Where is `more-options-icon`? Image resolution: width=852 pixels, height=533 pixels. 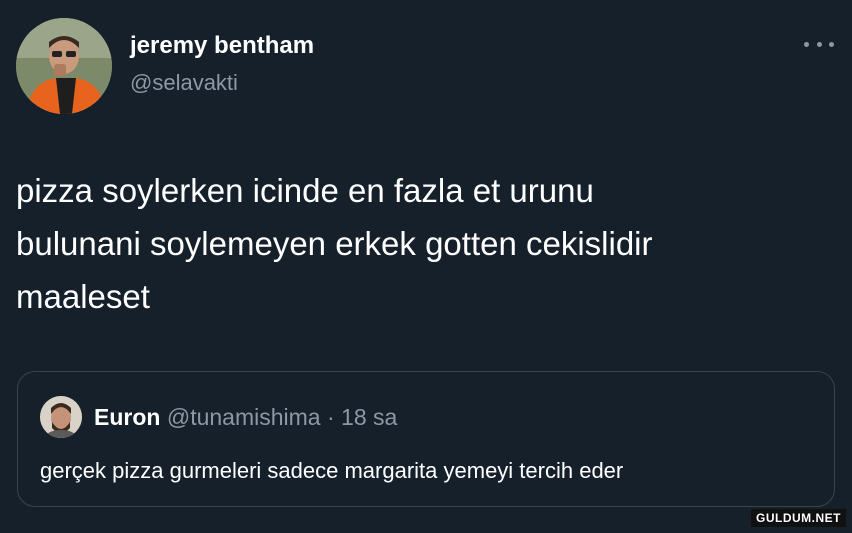 more-options-icon is located at coordinates (819, 44).